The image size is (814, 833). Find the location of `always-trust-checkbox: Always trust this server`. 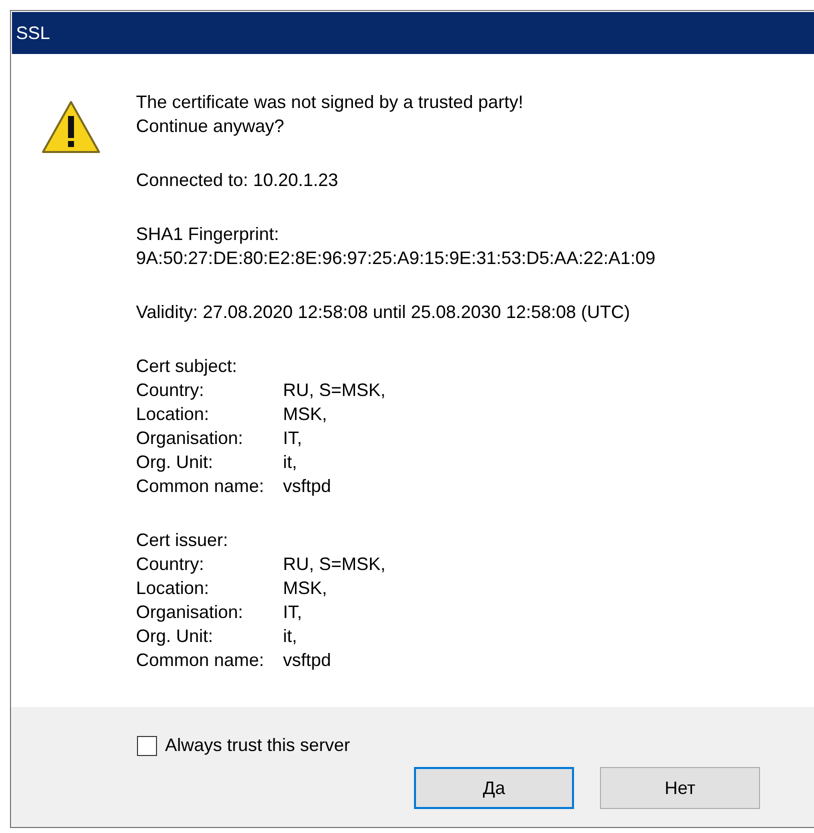

always-trust-checkbox: Always trust this server is located at coordinates (475, 745).